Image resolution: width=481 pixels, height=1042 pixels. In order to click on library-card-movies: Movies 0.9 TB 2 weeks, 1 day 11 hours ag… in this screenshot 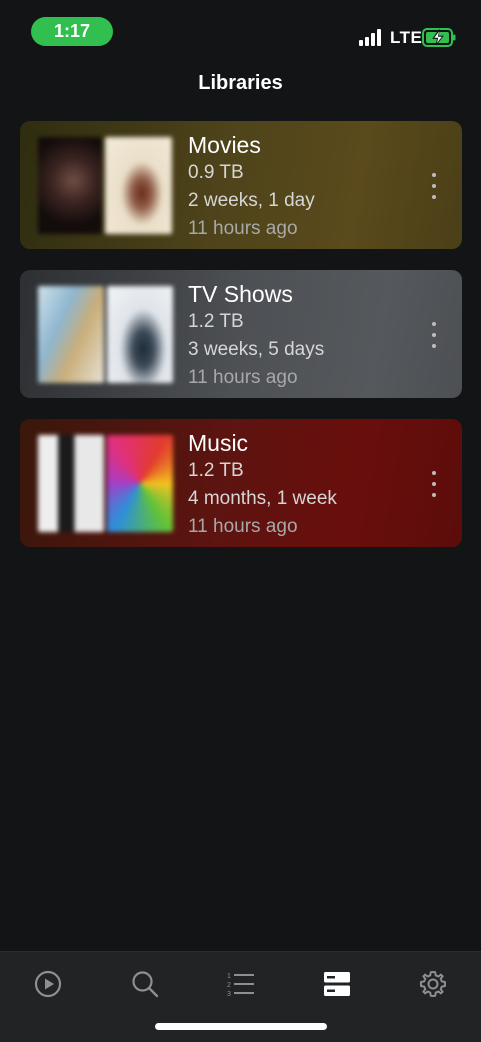, I will do `click(241, 185)`.